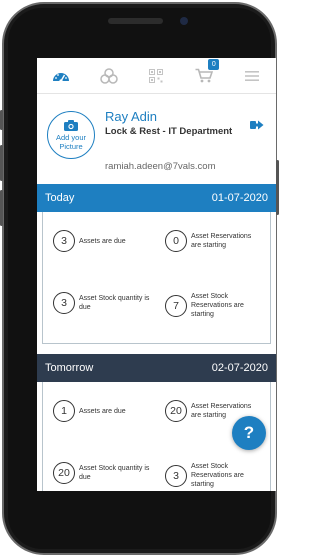 Image resolution: width=320 pixels, height=557 pixels. What do you see at coordinates (135, 21) in the screenshot?
I see `speaker-grille` at bounding box center [135, 21].